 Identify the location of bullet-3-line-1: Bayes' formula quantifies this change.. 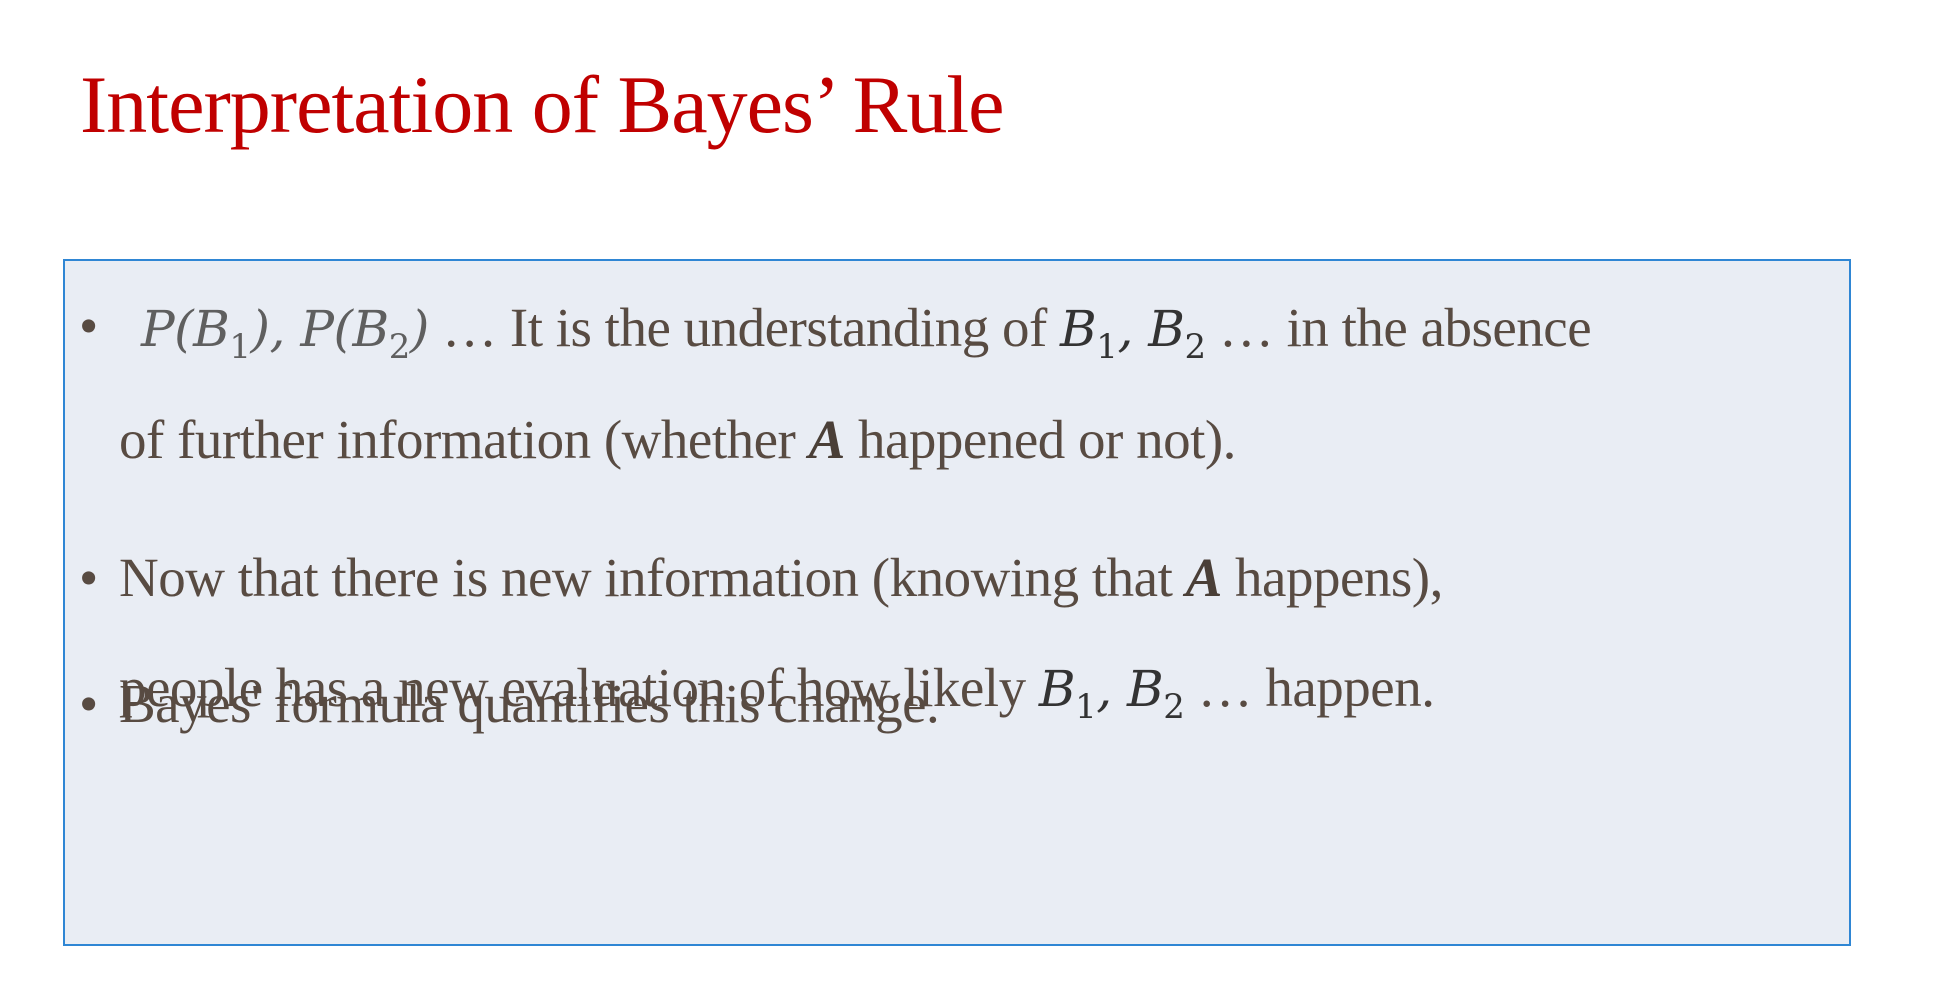
(529, 704).